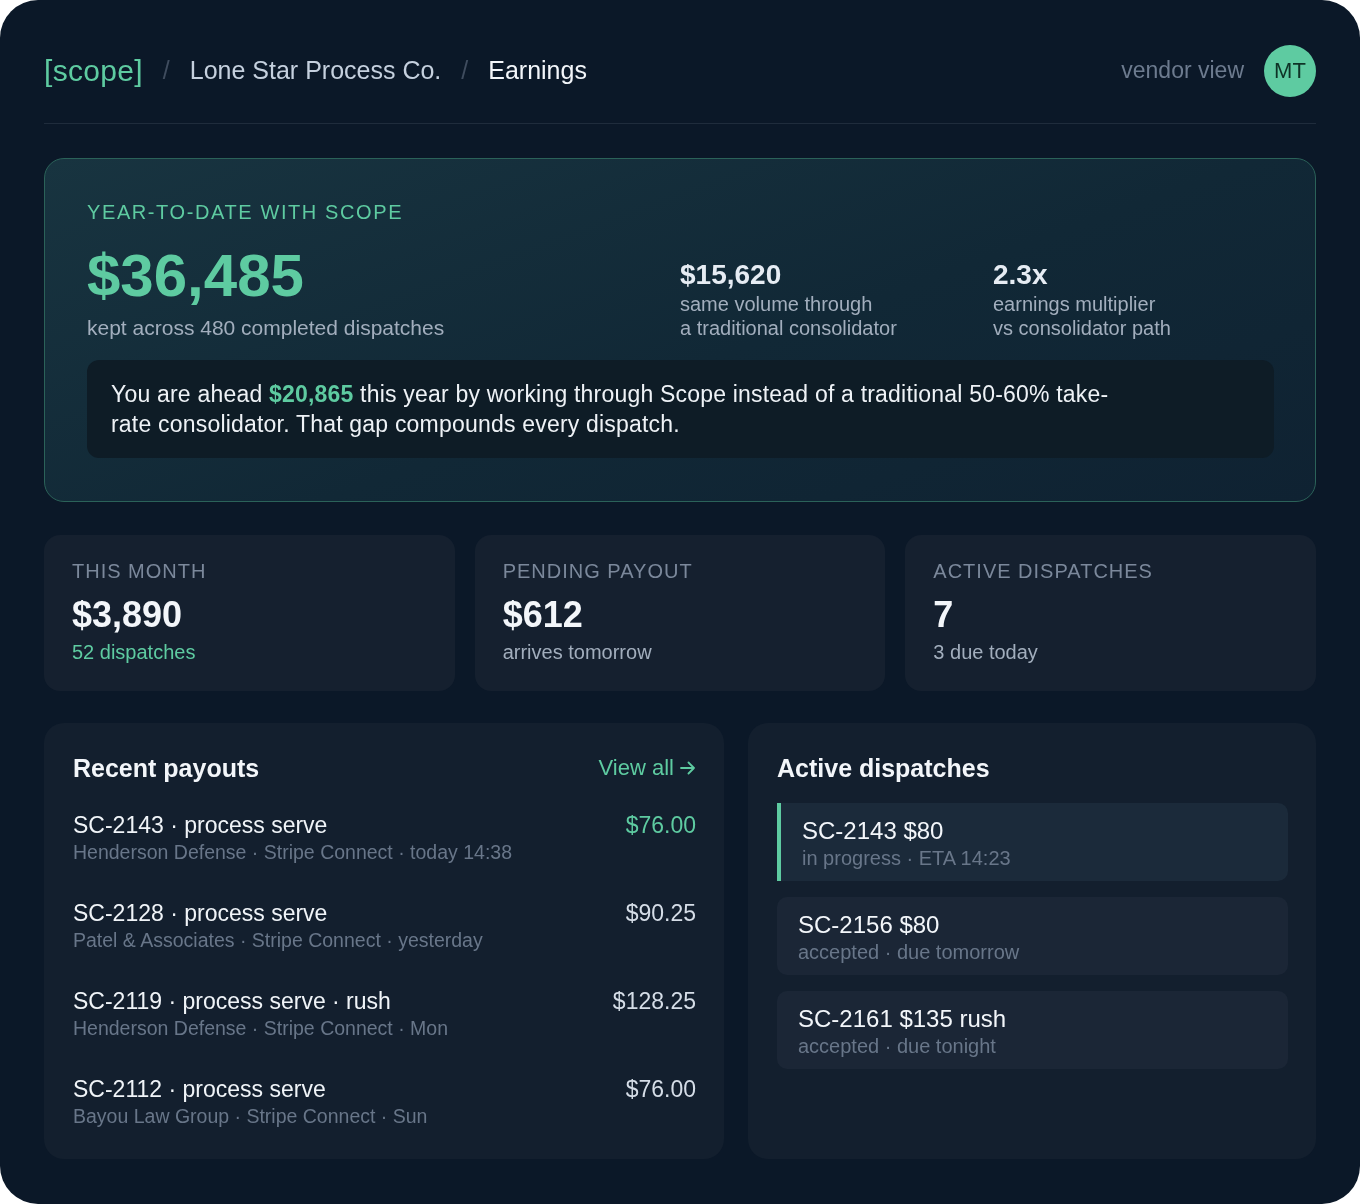  Describe the element at coordinates (543, 615) in the screenshot. I see `stat-value: $612` at that location.